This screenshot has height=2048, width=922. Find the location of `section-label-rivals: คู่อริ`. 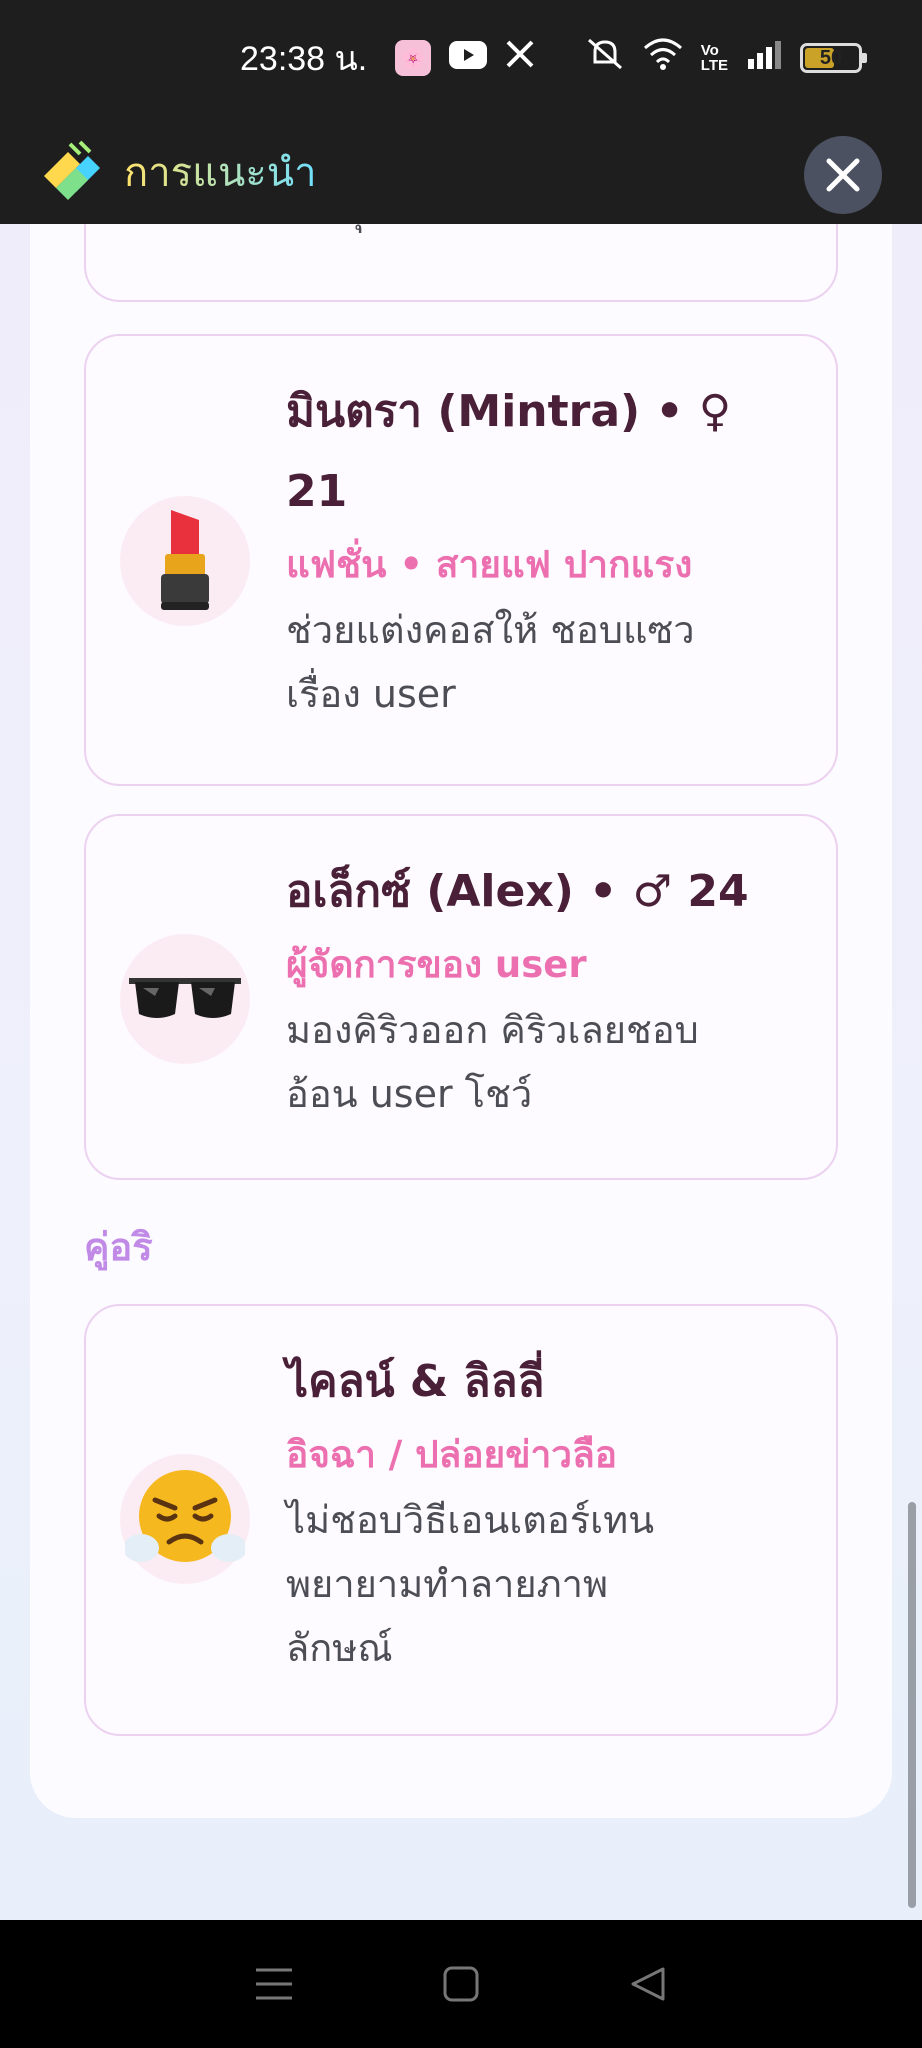

section-label-rivals: คู่อริ is located at coordinates (118, 1247).